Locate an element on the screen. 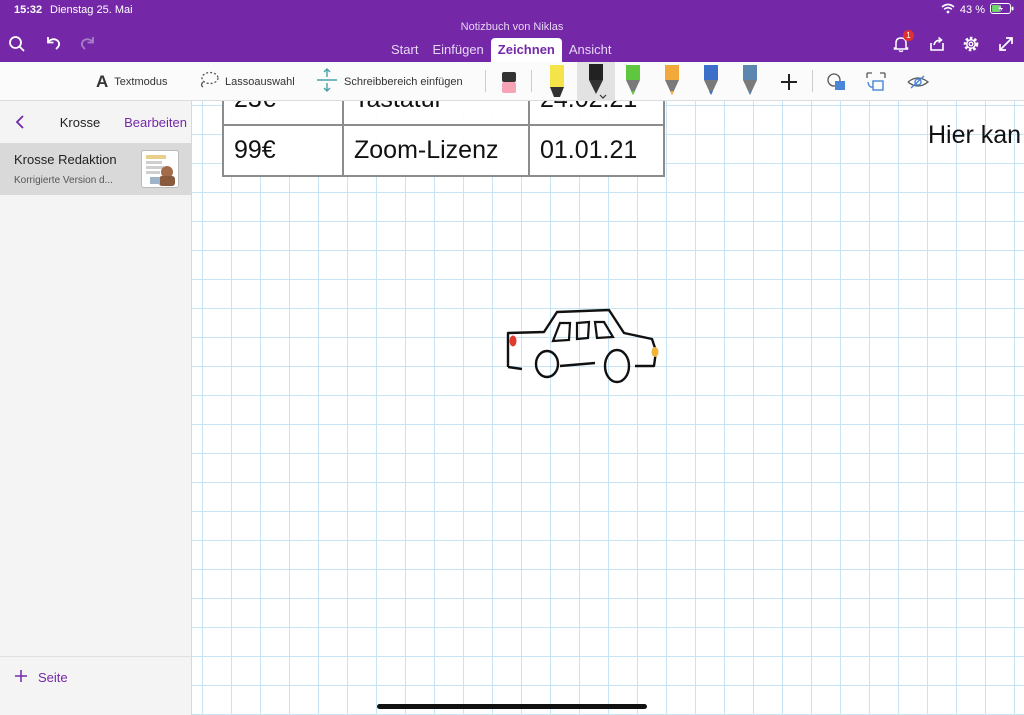 Image resolution: width=1024 pixels, height=715 pixels. lasso-label: Lassoauswahl is located at coordinates (260, 81).